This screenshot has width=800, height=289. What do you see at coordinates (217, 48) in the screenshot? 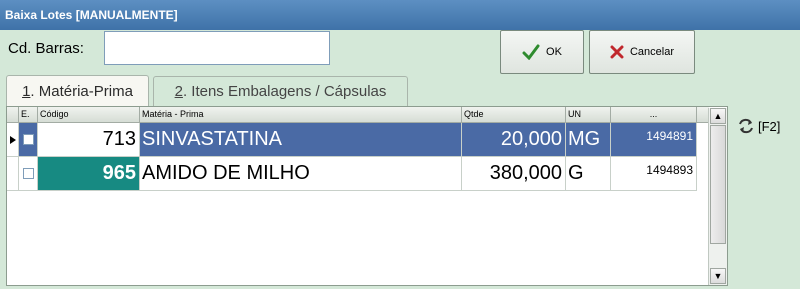
I see `barras-input` at bounding box center [217, 48].